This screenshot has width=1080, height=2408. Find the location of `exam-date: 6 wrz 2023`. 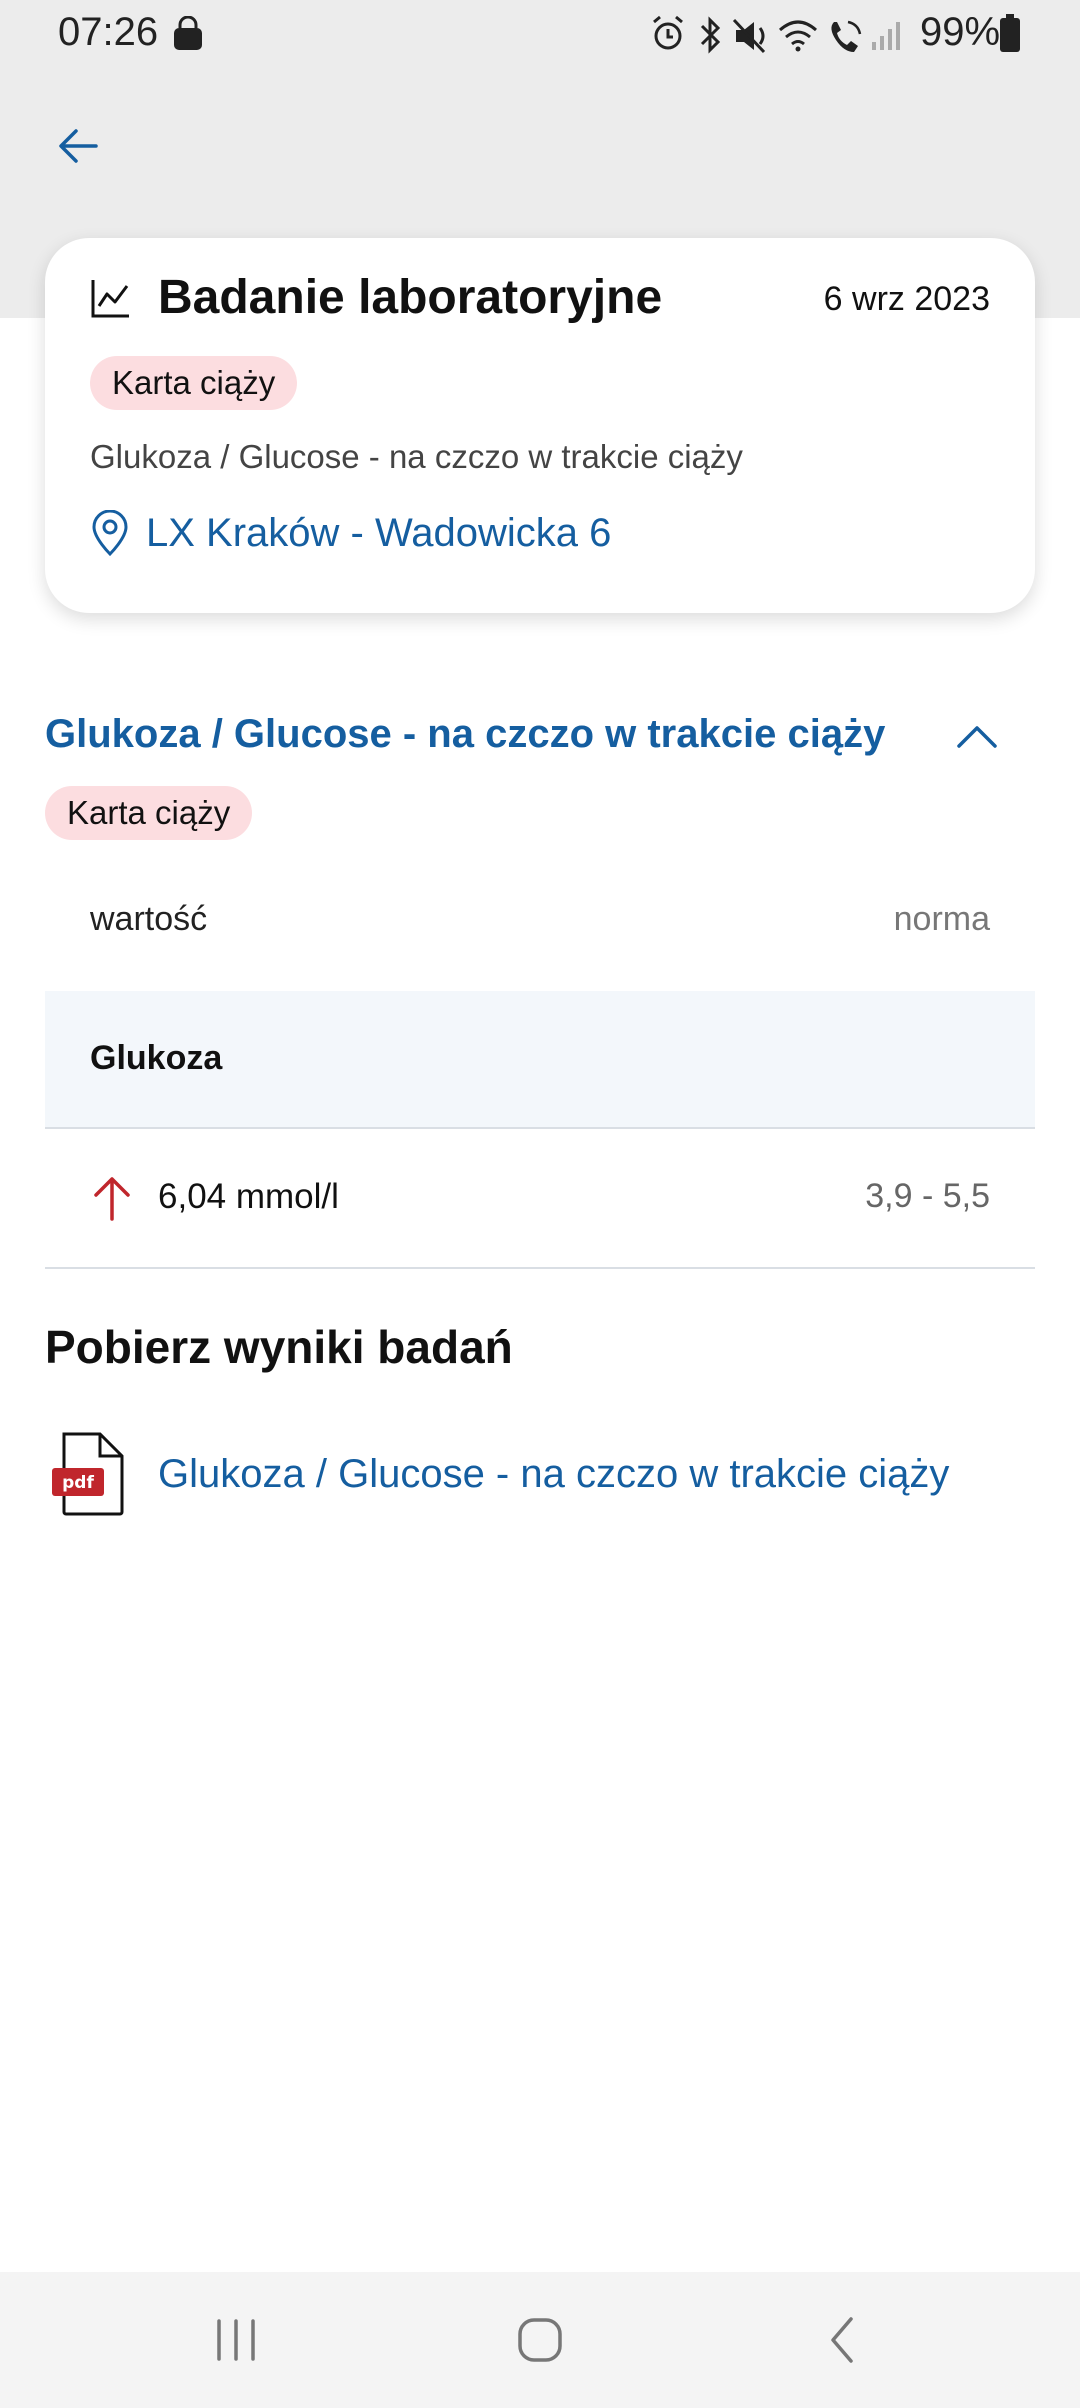

exam-date: 6 wrz 2023 is located at coordinates (906, 299).